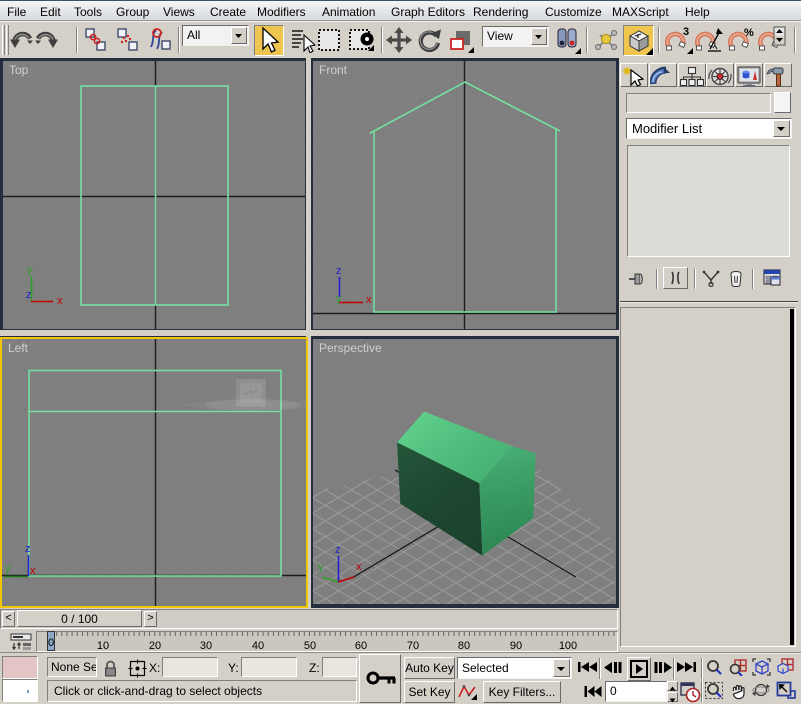 Image resolution: width=801 pixels, height=704 pixels. Describe the element at coordinates (464, 646) in the screenshot. I see `svg-text: 80` at that location.